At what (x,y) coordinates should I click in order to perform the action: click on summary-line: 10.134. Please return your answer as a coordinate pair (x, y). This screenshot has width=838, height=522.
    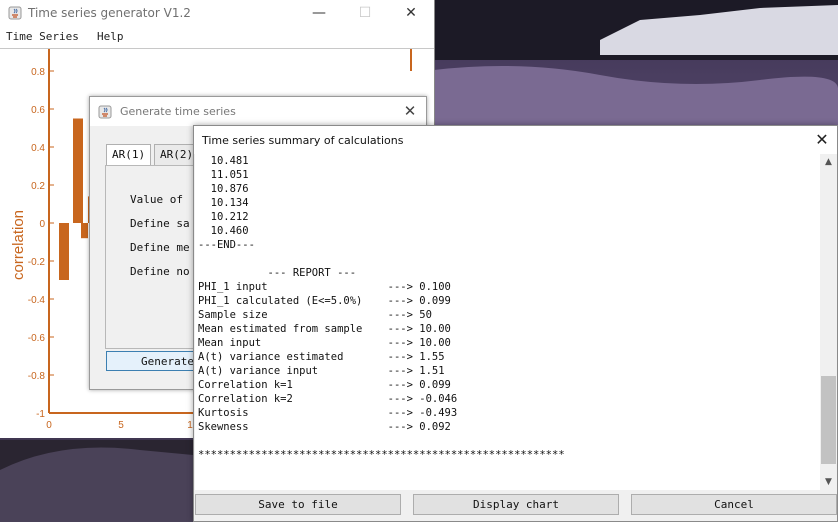
    Looking at the image, I should click on (223, 203).